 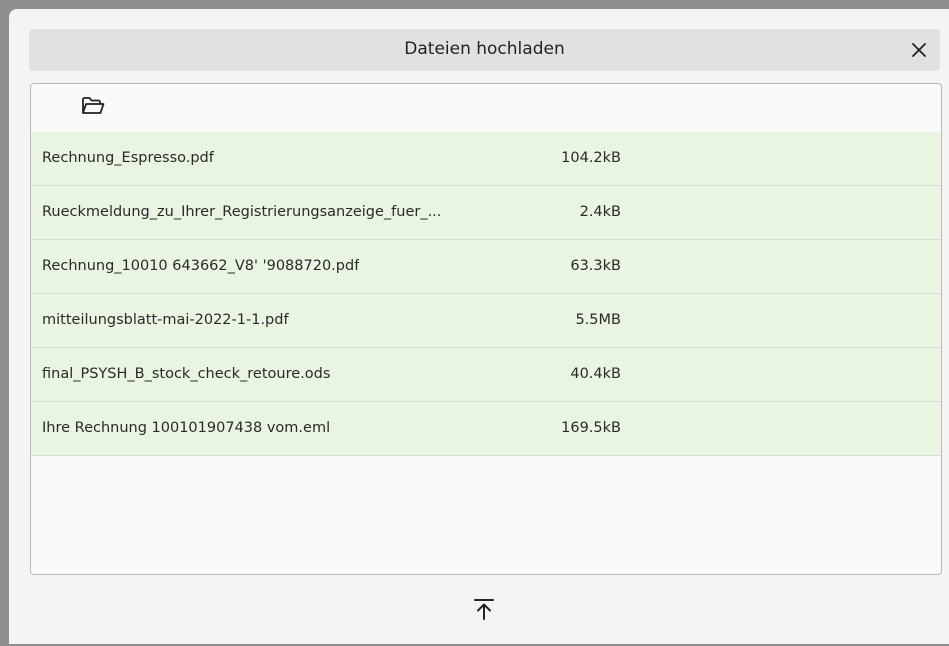 What do you see at coordinates (595, 374) in the screenshot?
I see `file-size: 40.4kB` at bounding box center [595, 374].